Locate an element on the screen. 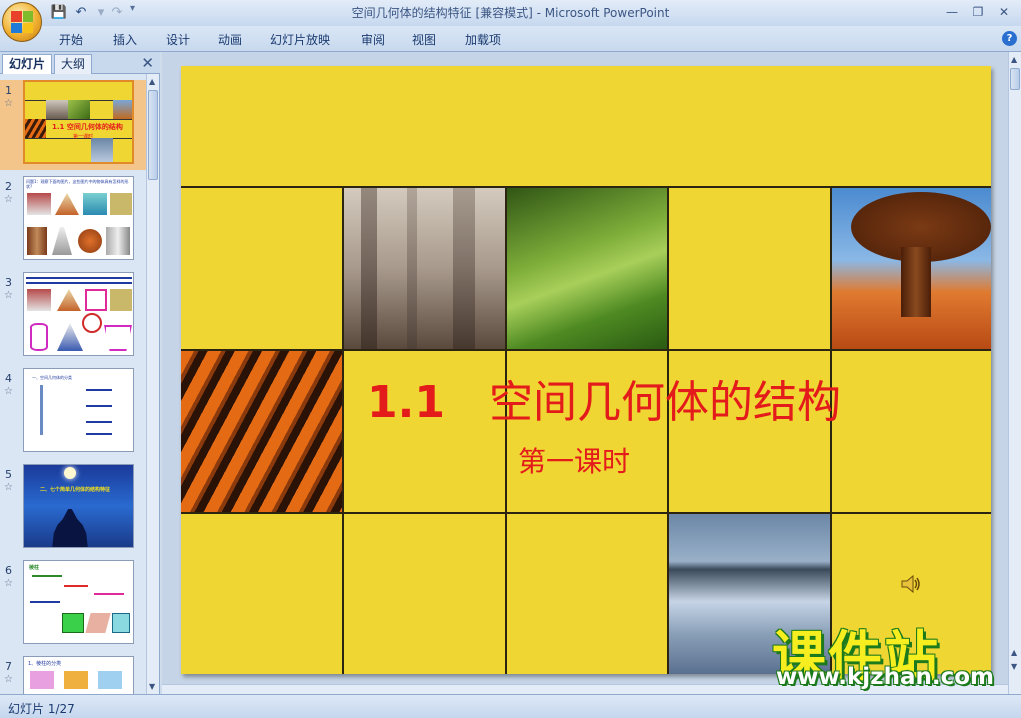  next-slide-icon: ▼ is located at coordinates (1014, 666).